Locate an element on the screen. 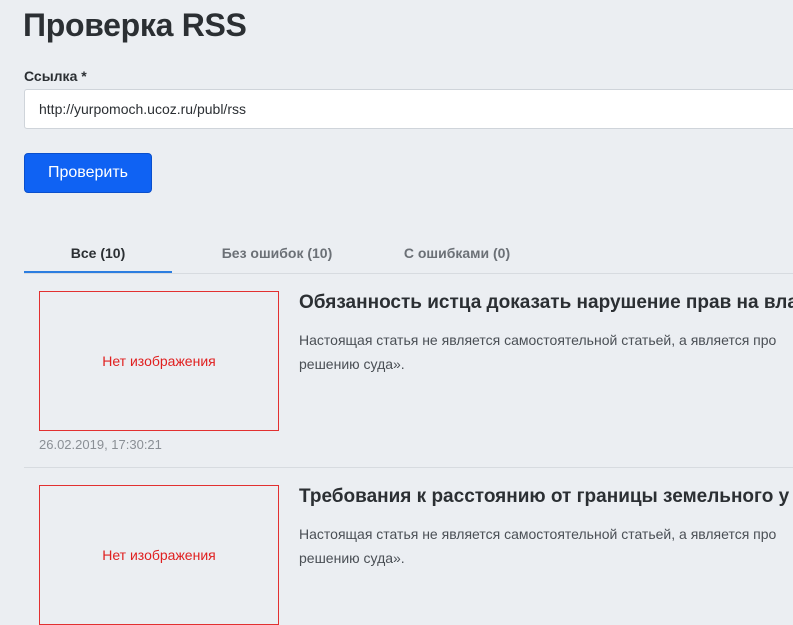 Image resolution: width=793 pixels, height=625 pixels. tab-no-errors: Без ошибок (10) is located at coordinates (277, 253).